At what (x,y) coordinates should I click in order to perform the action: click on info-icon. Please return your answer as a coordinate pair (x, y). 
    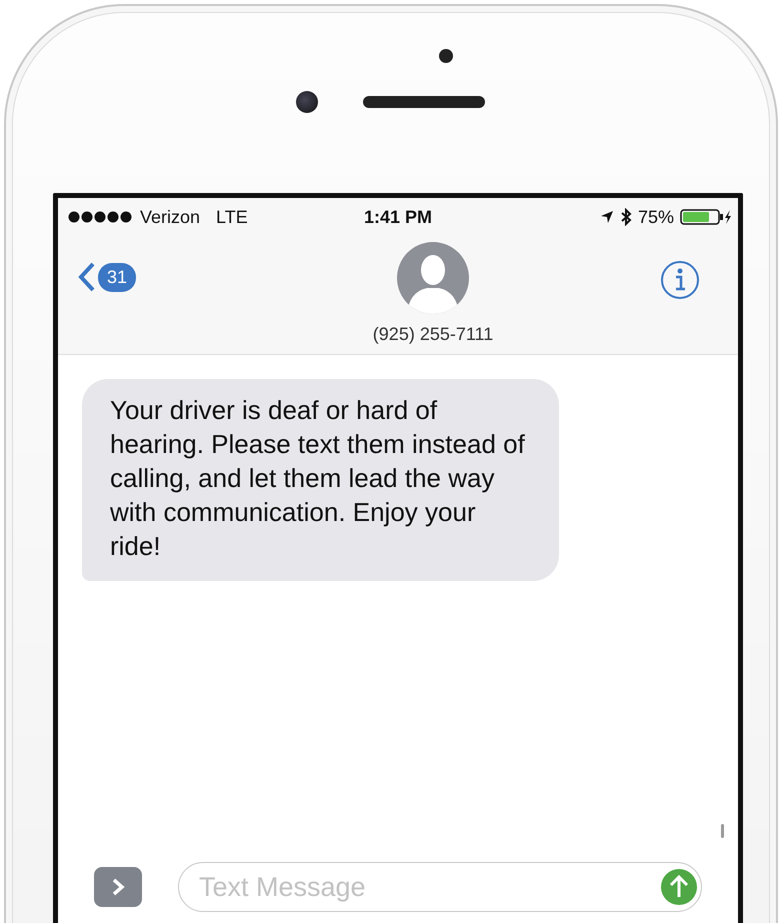
    Looking at the image, I should click on (680, 280).